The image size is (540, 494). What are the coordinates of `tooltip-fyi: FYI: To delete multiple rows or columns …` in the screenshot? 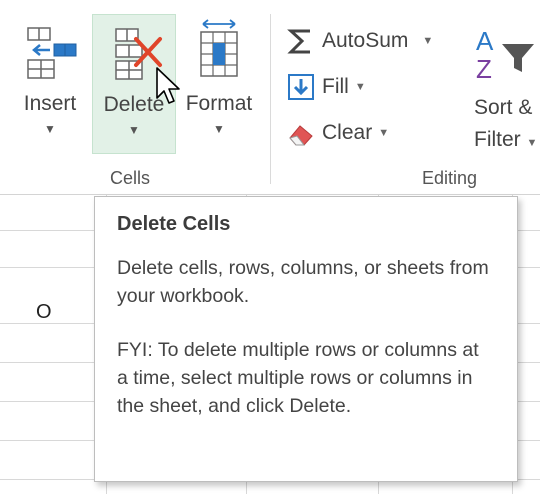 It's located at (298, 378).